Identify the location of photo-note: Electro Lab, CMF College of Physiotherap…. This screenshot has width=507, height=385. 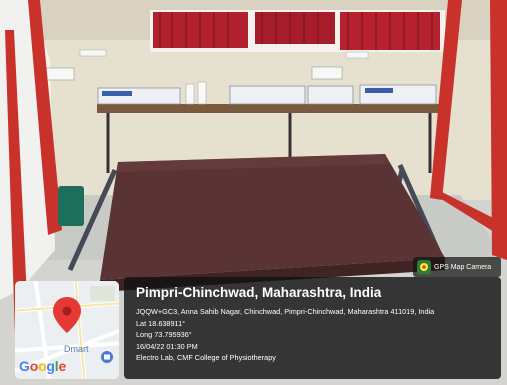
(206, 358).